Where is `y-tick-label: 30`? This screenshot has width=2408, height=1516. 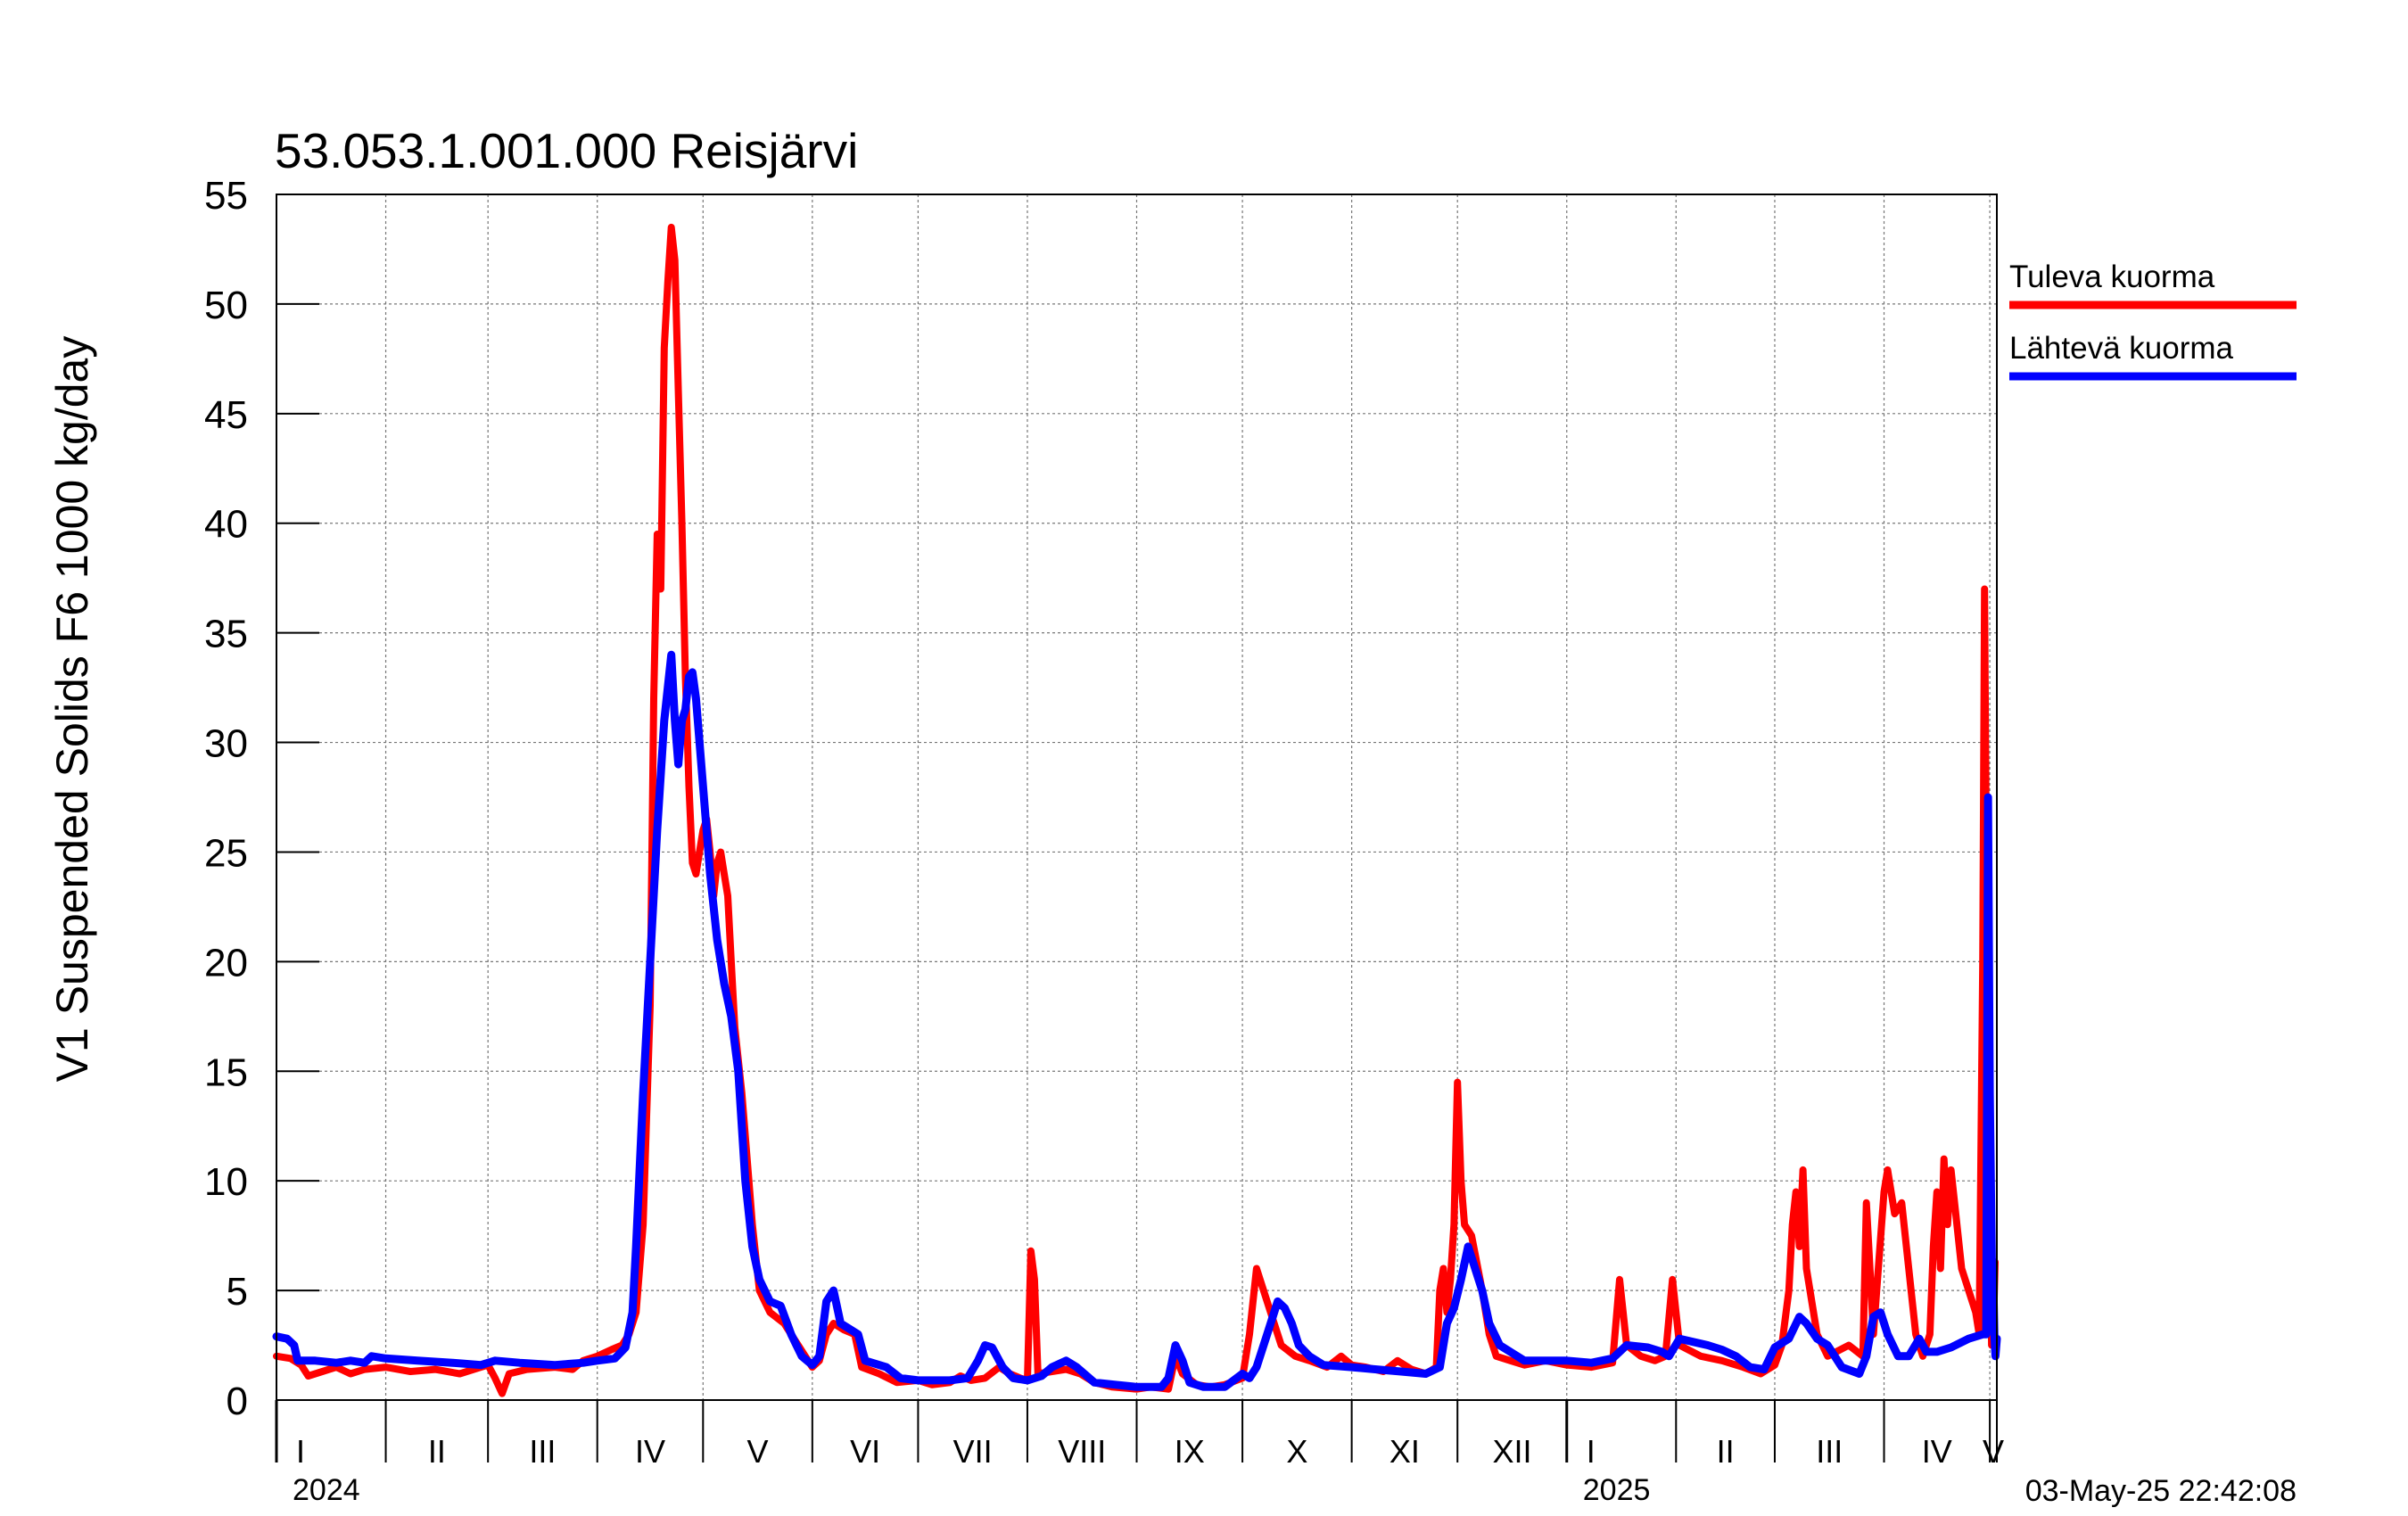 y-tick-label: 30 is located at coordinates (226, 744).